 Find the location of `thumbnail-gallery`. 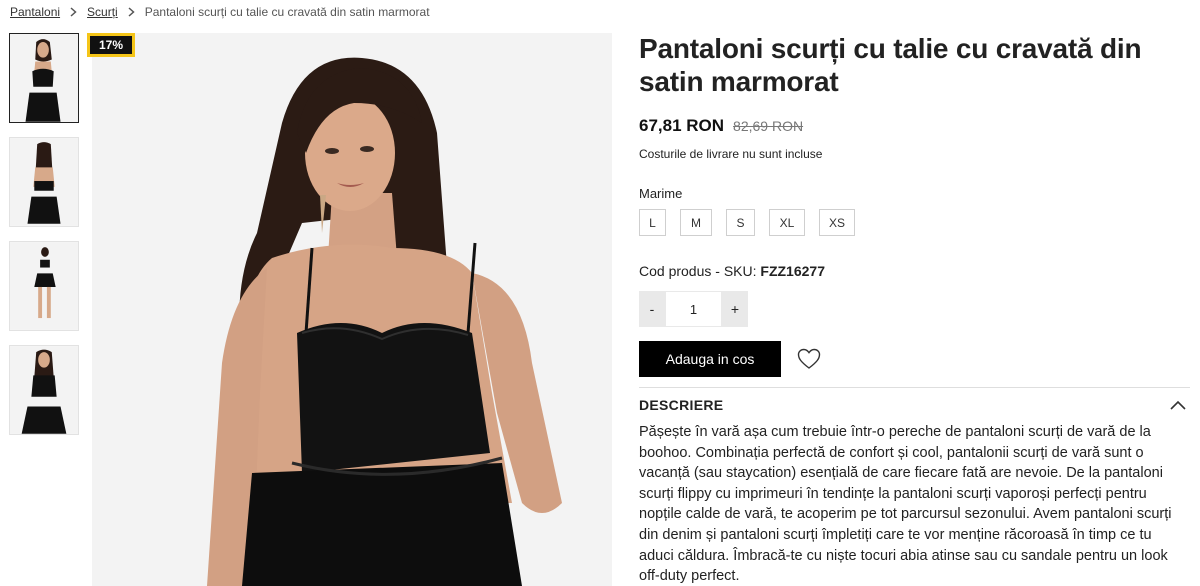

thumbnail-gallery is located at coordinates (44, 241).